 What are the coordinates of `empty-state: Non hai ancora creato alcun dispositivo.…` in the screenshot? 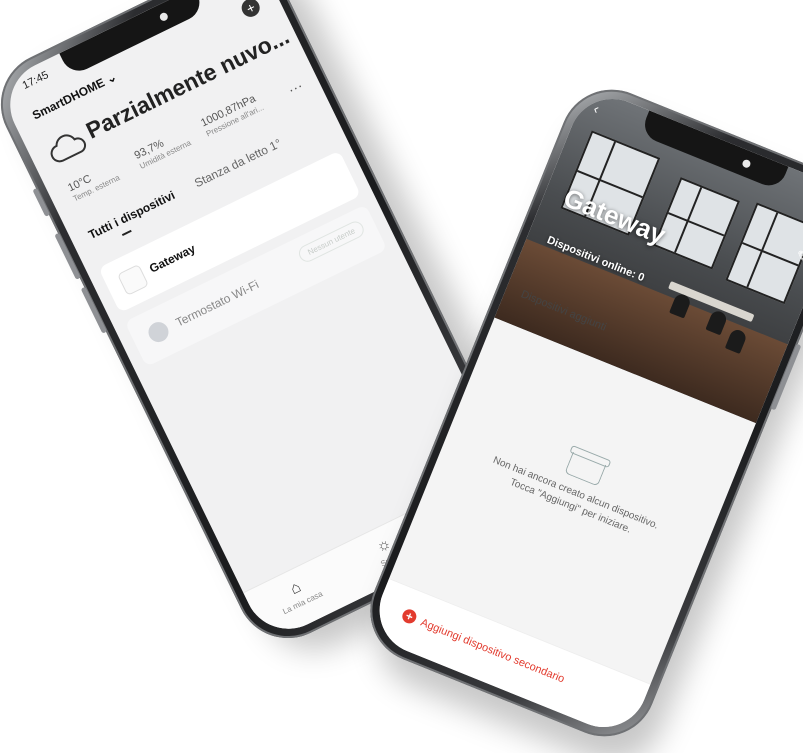 It's located at (578, 485).